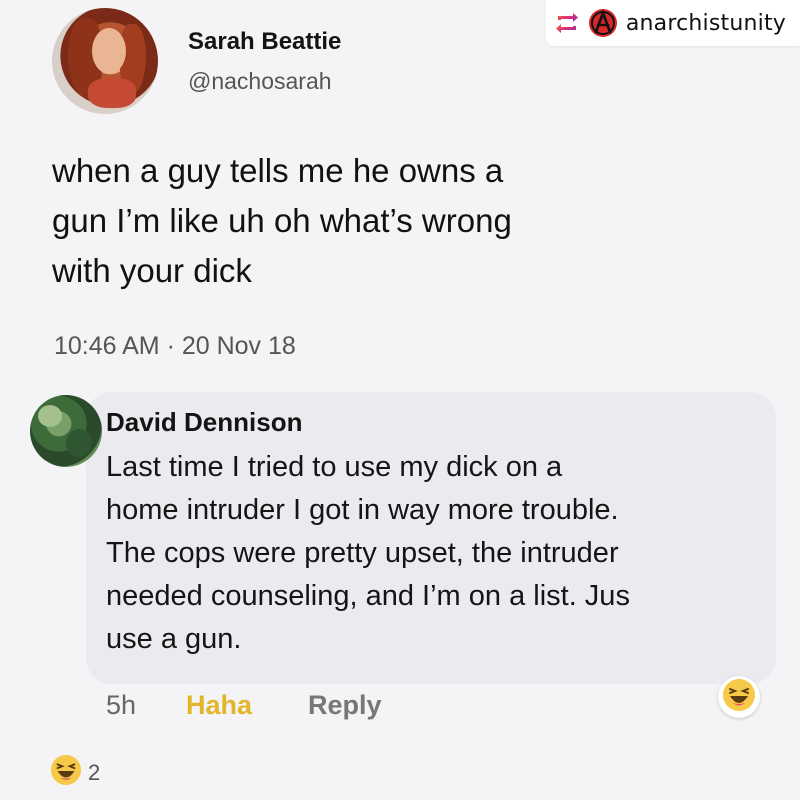  What do you see at coordinates (66, 431) in the screenshot?
I see `commenter-avatar` at bounding box center [66, 431].